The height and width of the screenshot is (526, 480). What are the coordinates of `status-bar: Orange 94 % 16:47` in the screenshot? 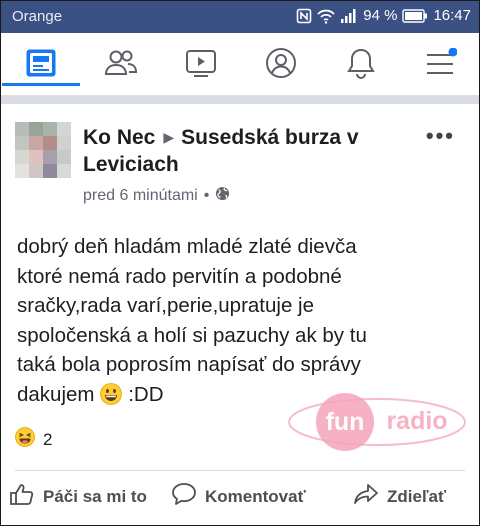 It's located at (240, 17).